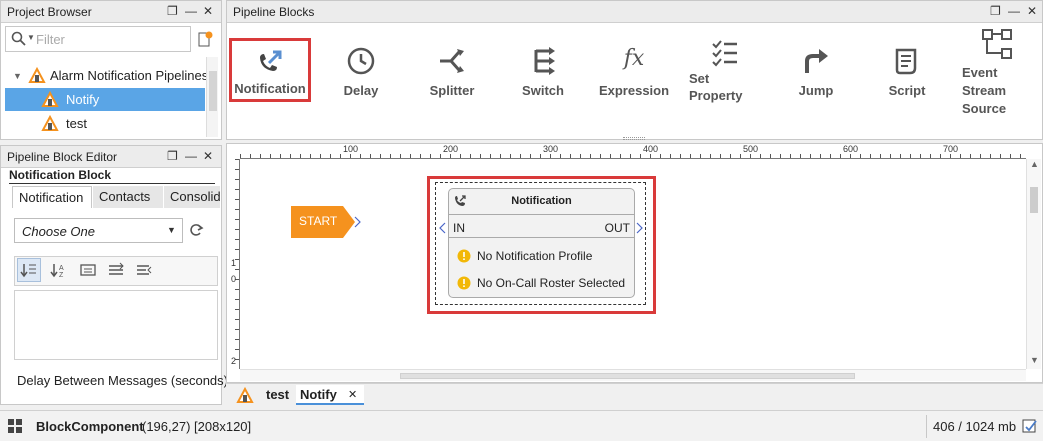  Describe the element at coordinates (926, 426) in the screenshot. I see `status-divider` at that location.